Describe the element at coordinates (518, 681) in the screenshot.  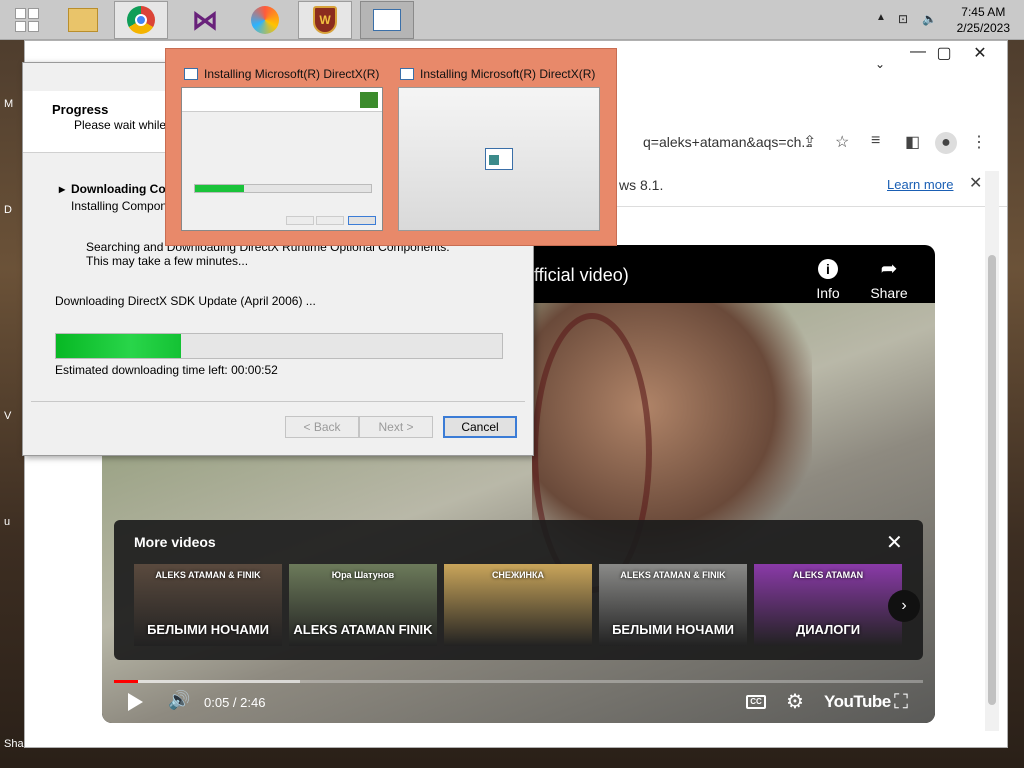
I see `seek-bar` at that location.